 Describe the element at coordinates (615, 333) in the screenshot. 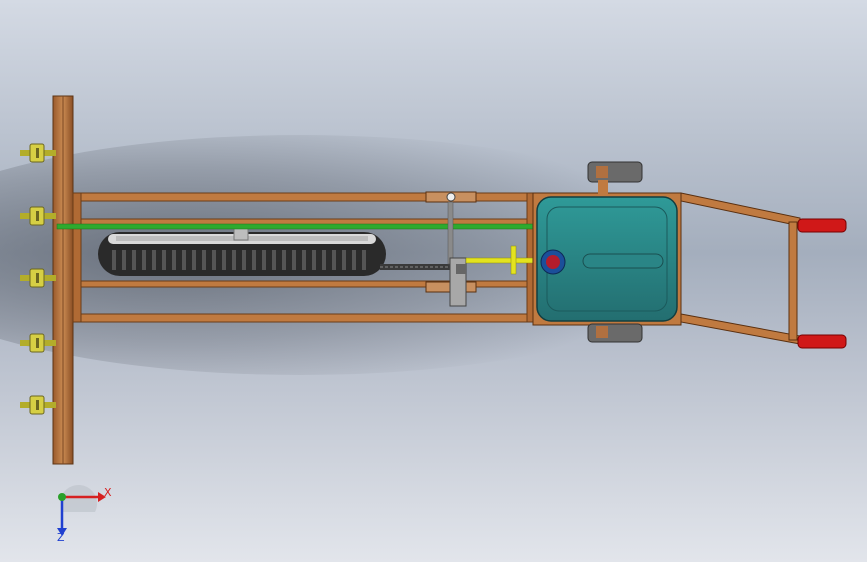

I see `tank-mount-bottom` at that location.